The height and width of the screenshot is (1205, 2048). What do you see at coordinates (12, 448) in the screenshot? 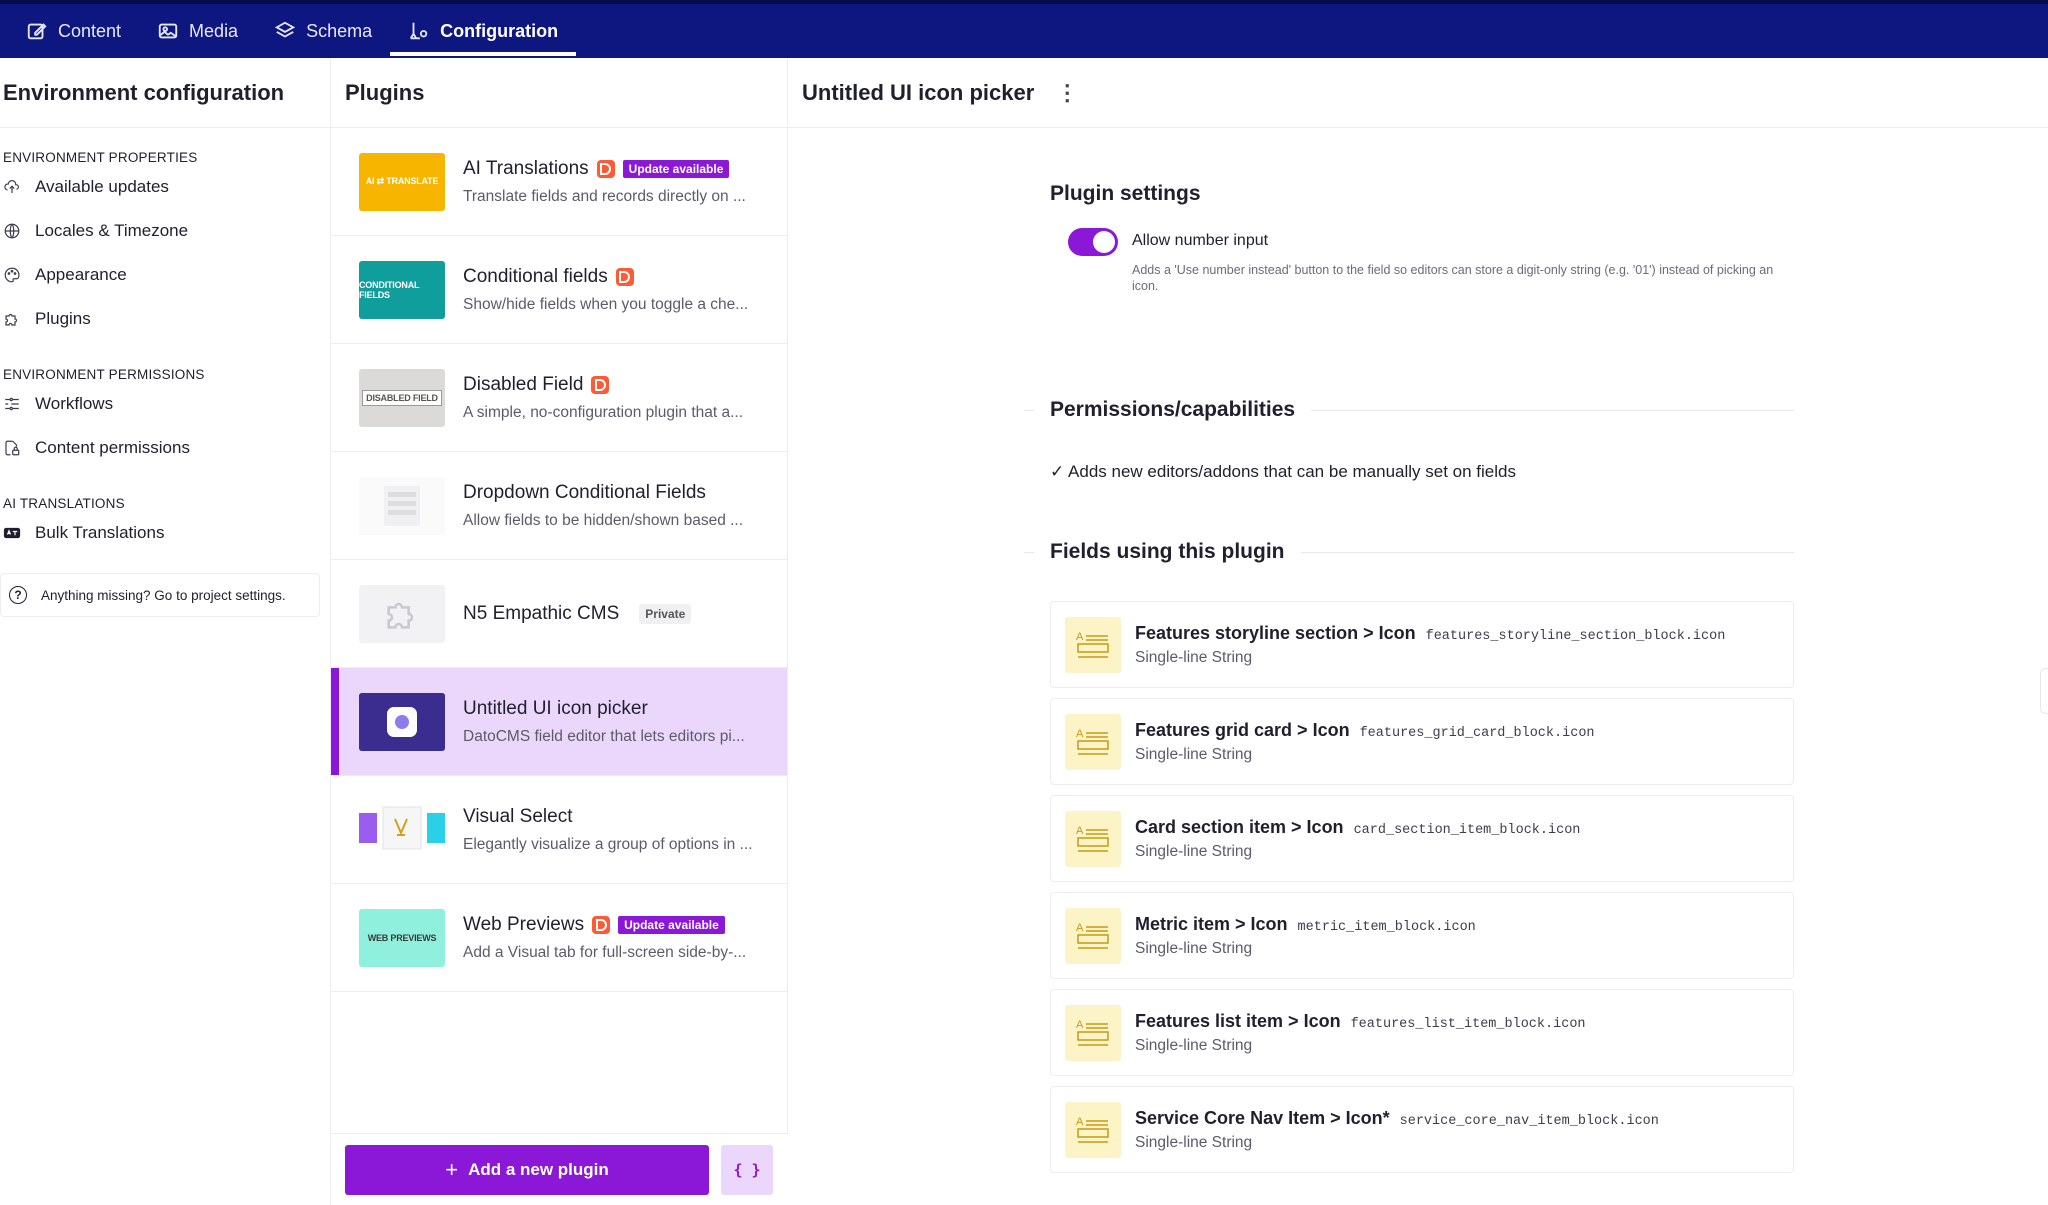
I see `file-lock-icon` at bounding box center [12, 448].